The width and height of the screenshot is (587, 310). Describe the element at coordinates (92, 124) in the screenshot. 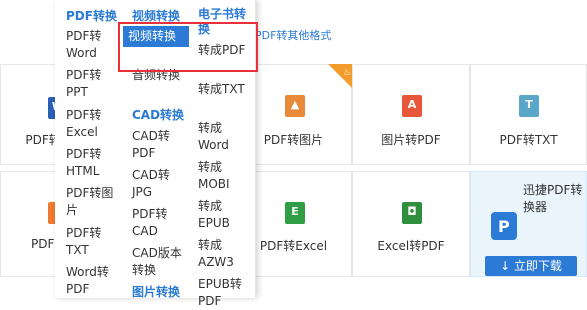

I see `menu-item: PDF转Excel` at that location.